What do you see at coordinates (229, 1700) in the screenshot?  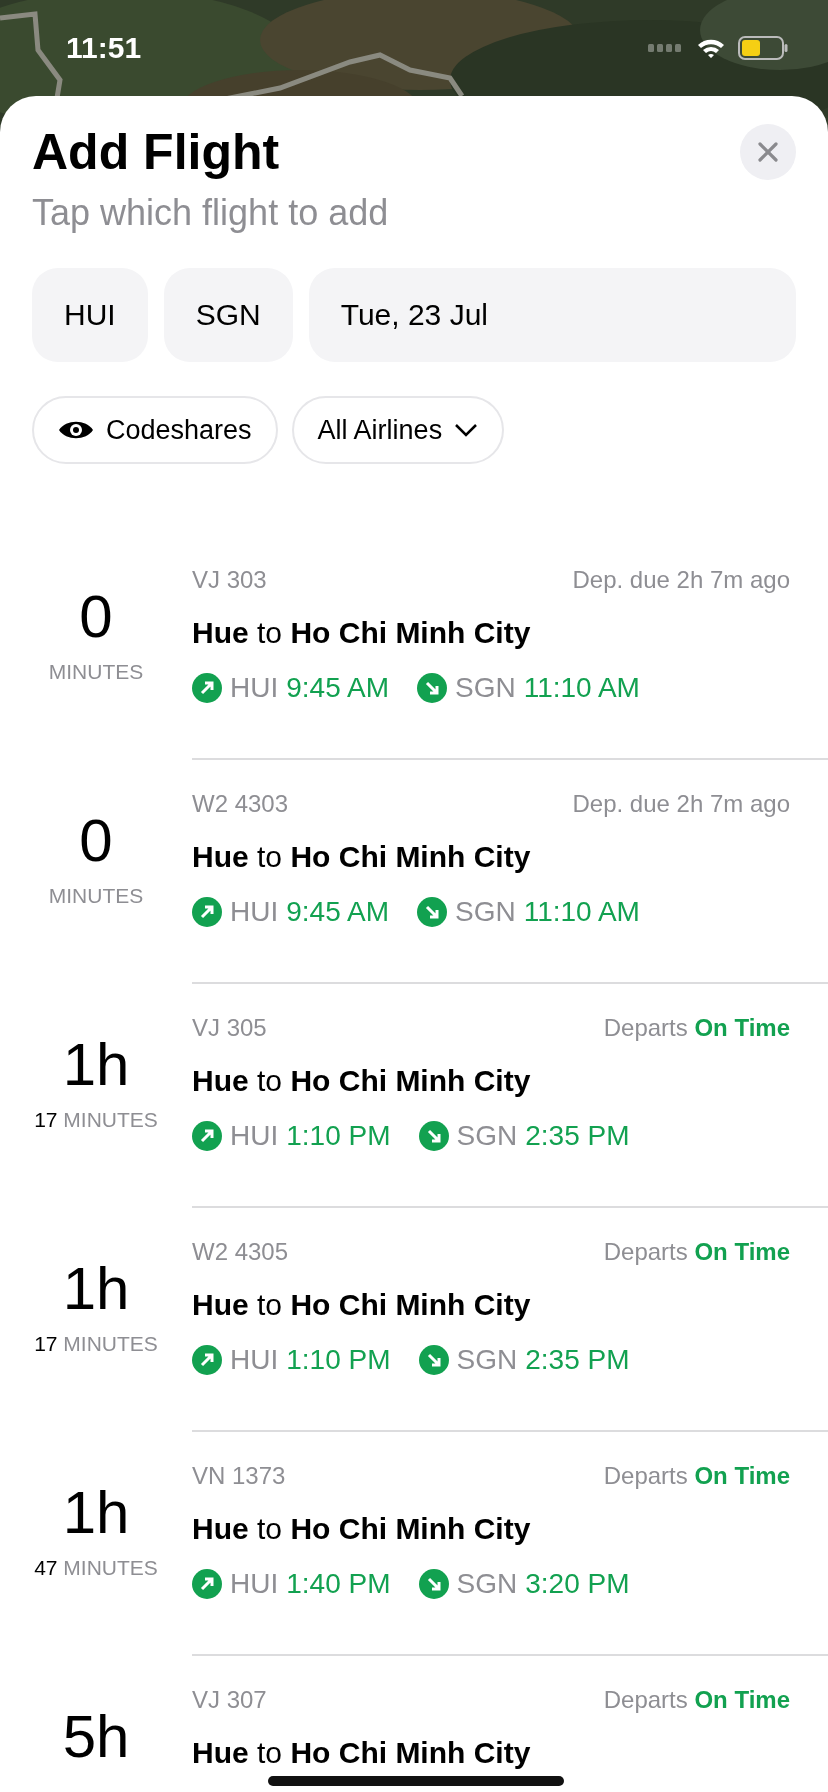 I see `flight-number: VJ 307` at bounding box center [229, 1700].